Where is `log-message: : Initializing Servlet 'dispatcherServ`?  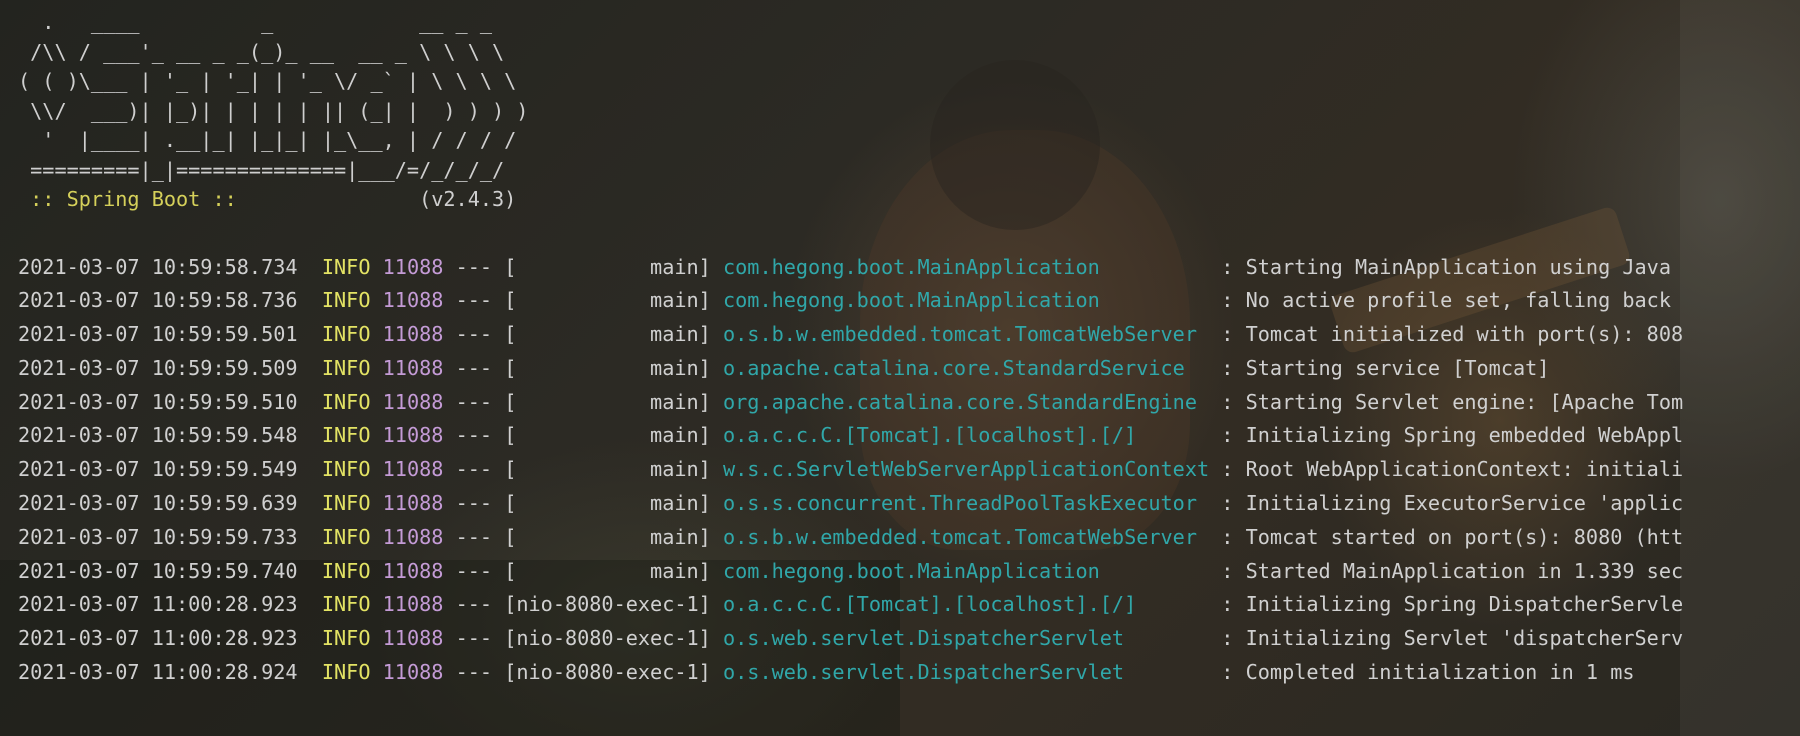 log-message: : Initializing Servlet 'dispatcherServ is located at coordinates (1452, 638).